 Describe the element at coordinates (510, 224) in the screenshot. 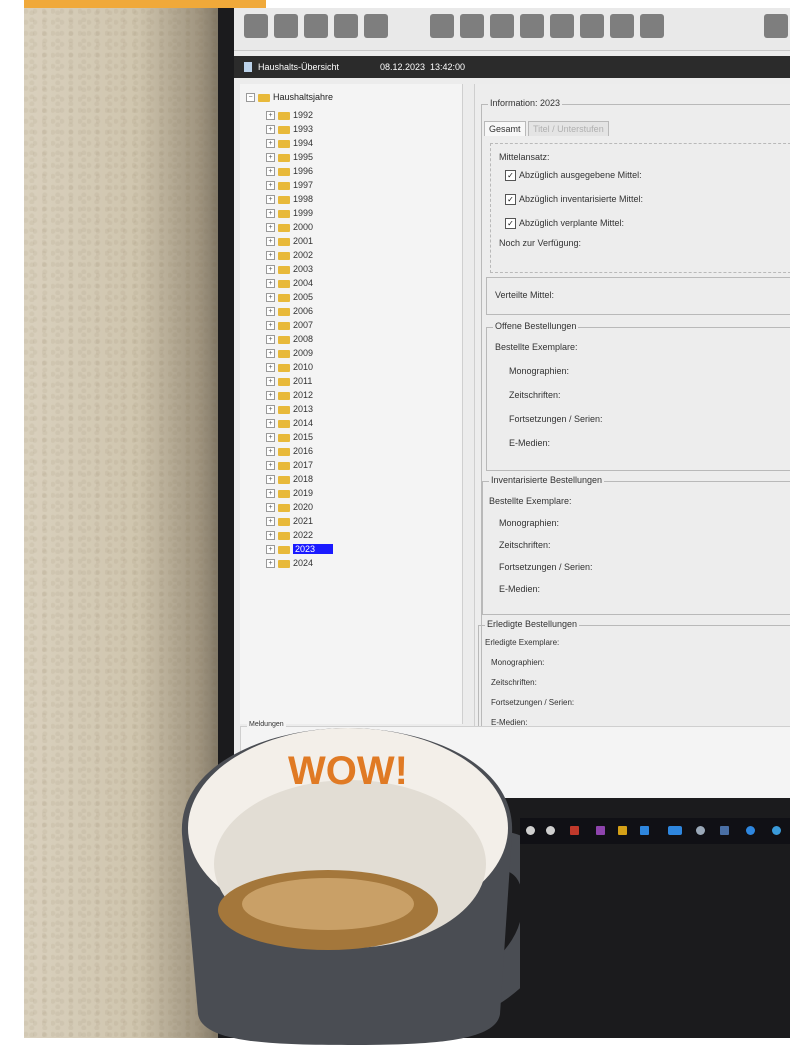

I see `checkbox-verplant: ✓` at that location.